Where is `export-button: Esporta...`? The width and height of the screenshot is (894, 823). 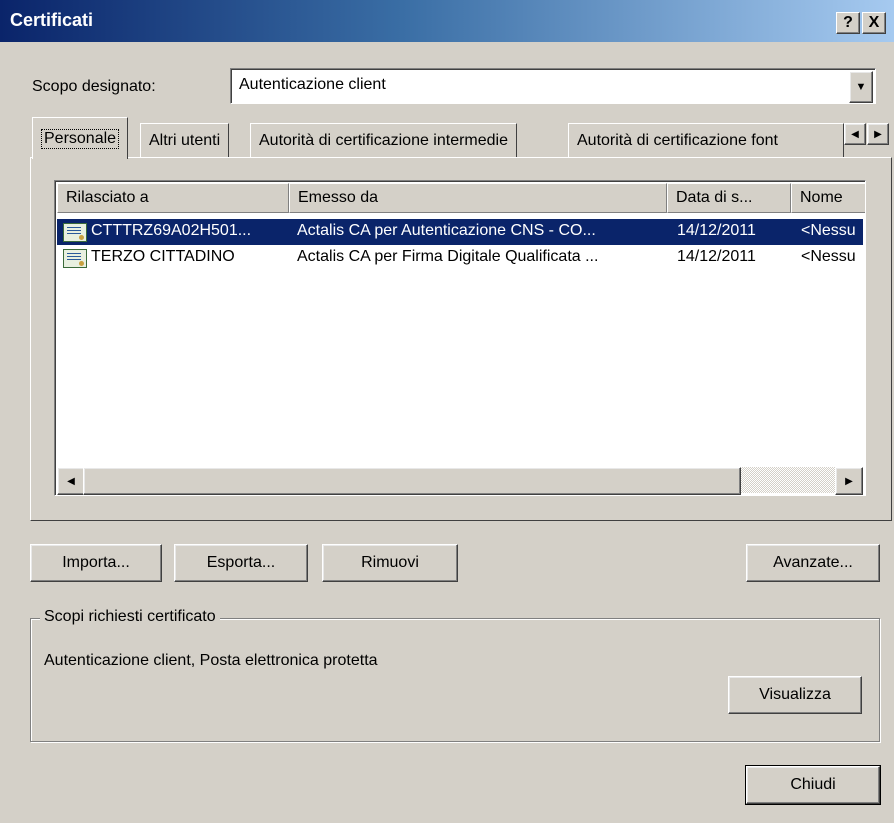 export-button: Esporta... is located at coordinates (241, 563).